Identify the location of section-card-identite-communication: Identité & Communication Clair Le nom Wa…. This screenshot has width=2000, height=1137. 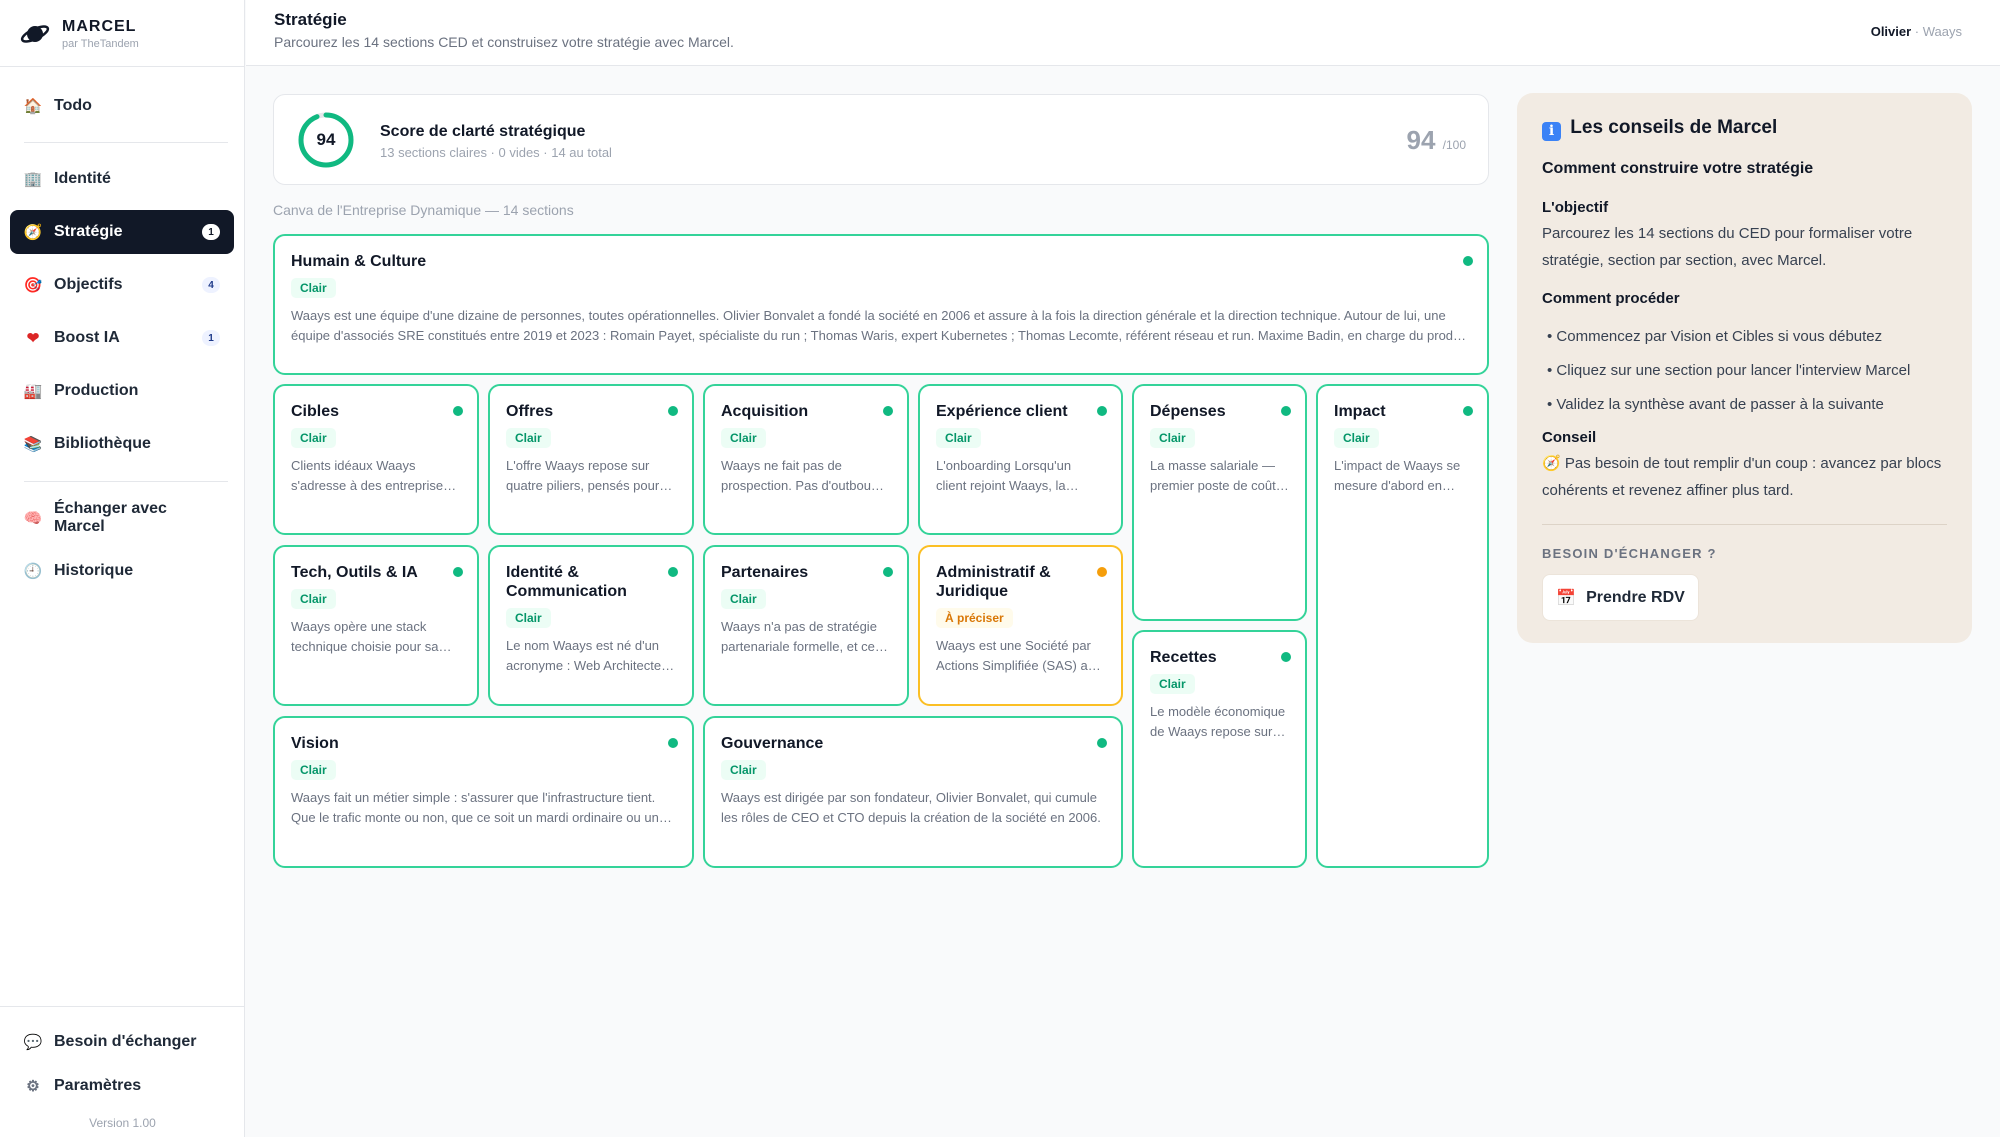
(591, 625).